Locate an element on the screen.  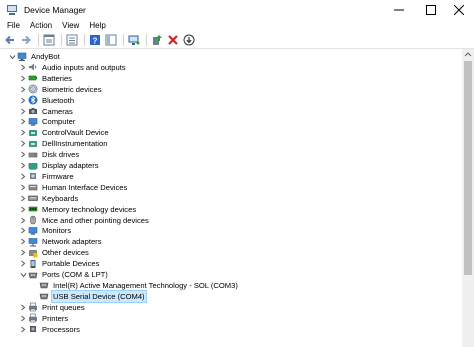
tree-category: Firmware is located at coordinates (47, 176).